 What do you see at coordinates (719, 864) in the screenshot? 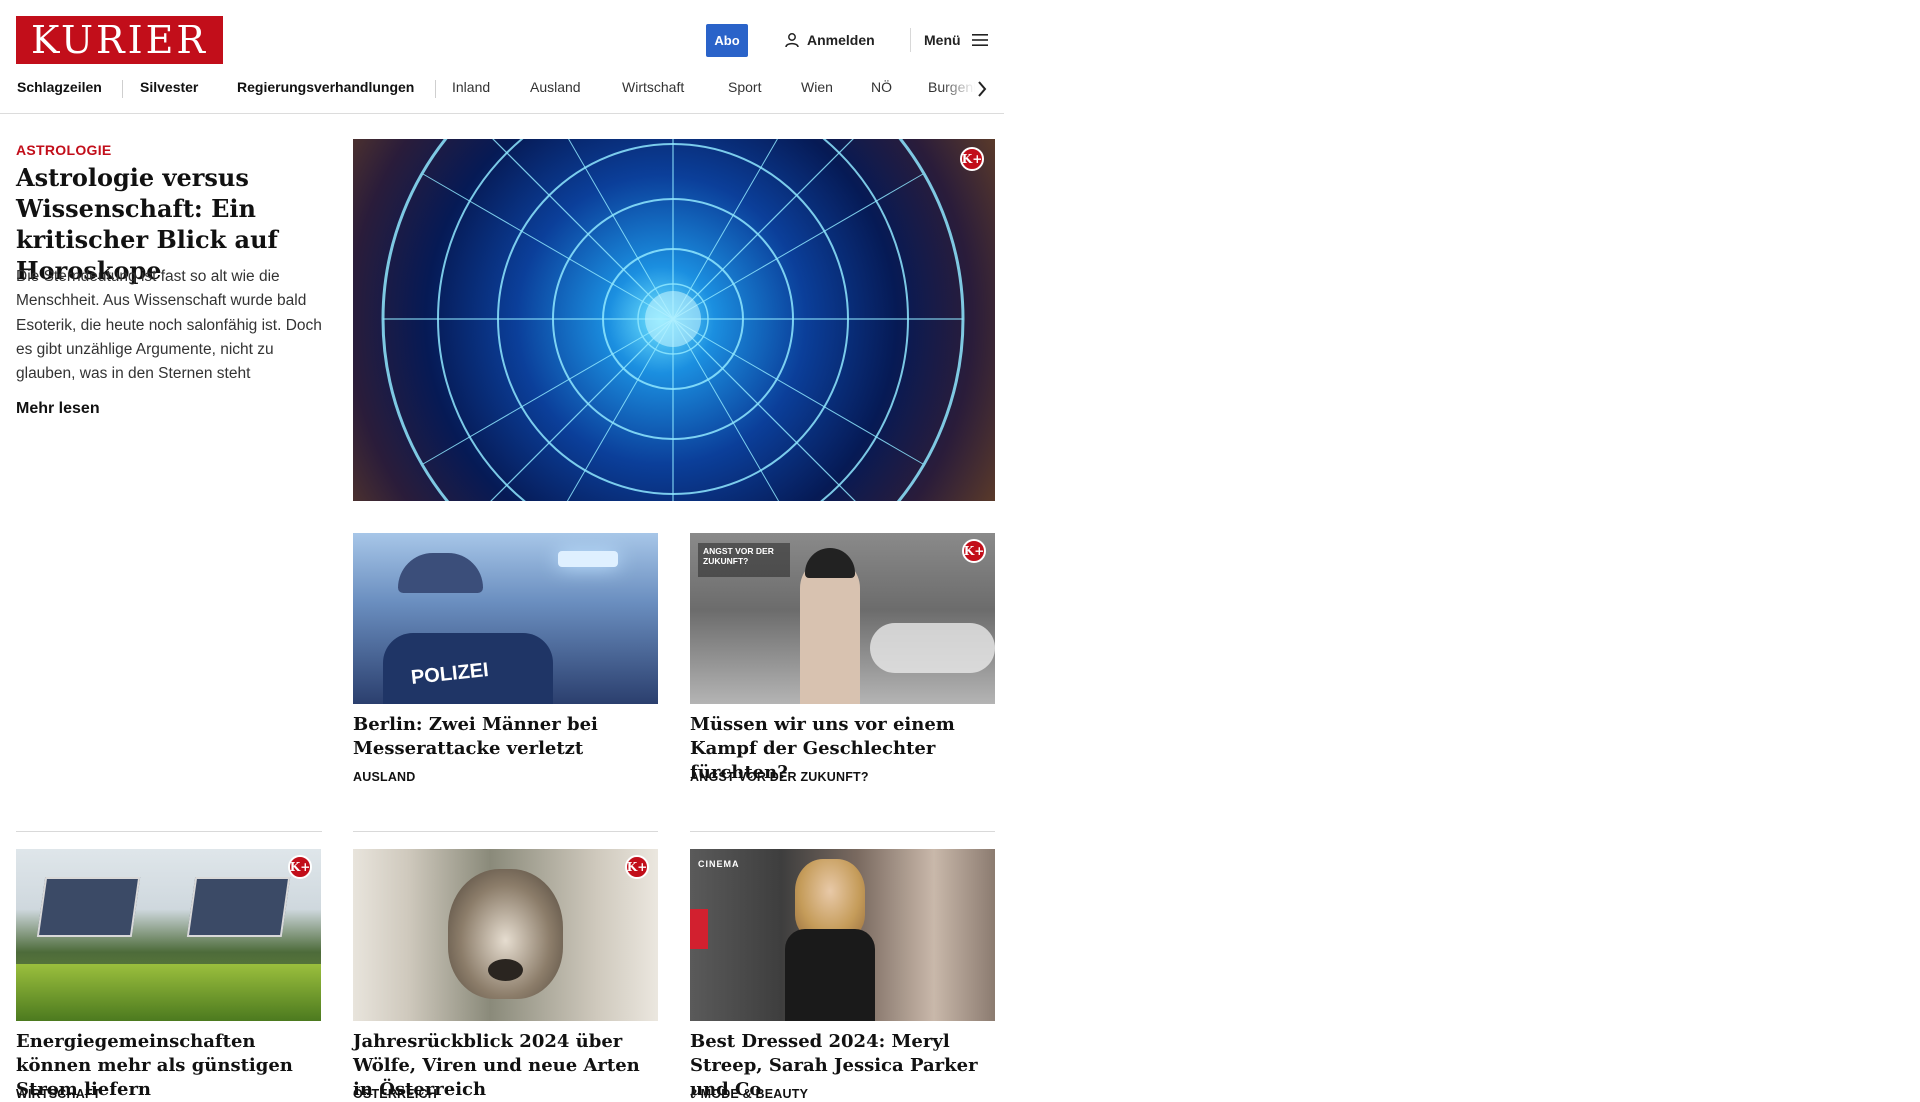
I see `image-caption: CINEMA` at bounding box center [719, 864].